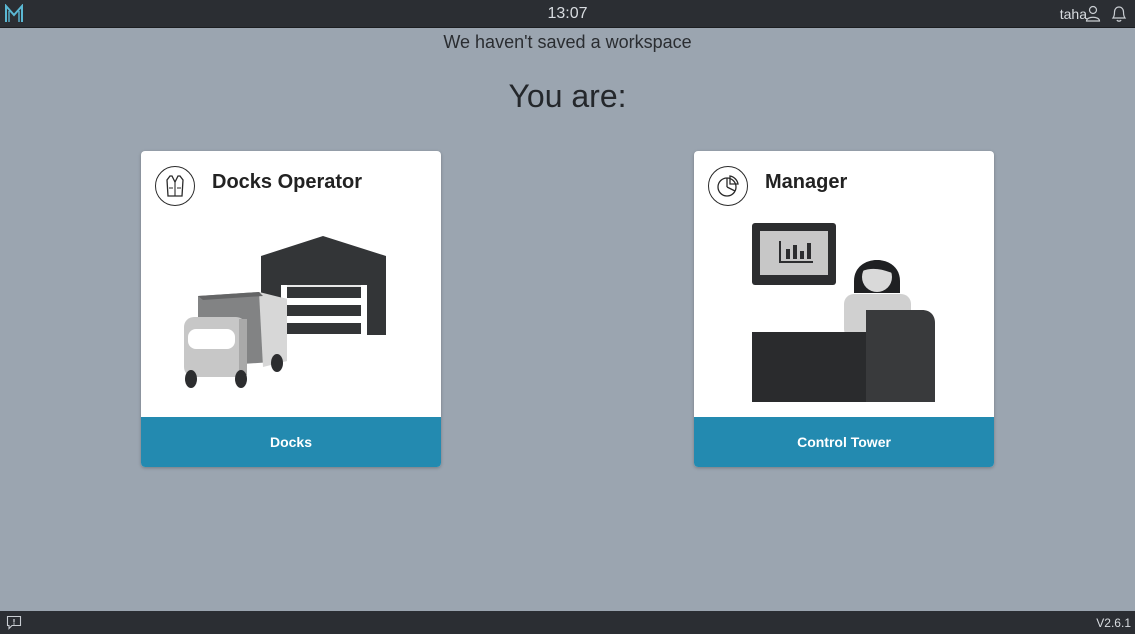  I want to click on bell-icon, so click(1119, 13).